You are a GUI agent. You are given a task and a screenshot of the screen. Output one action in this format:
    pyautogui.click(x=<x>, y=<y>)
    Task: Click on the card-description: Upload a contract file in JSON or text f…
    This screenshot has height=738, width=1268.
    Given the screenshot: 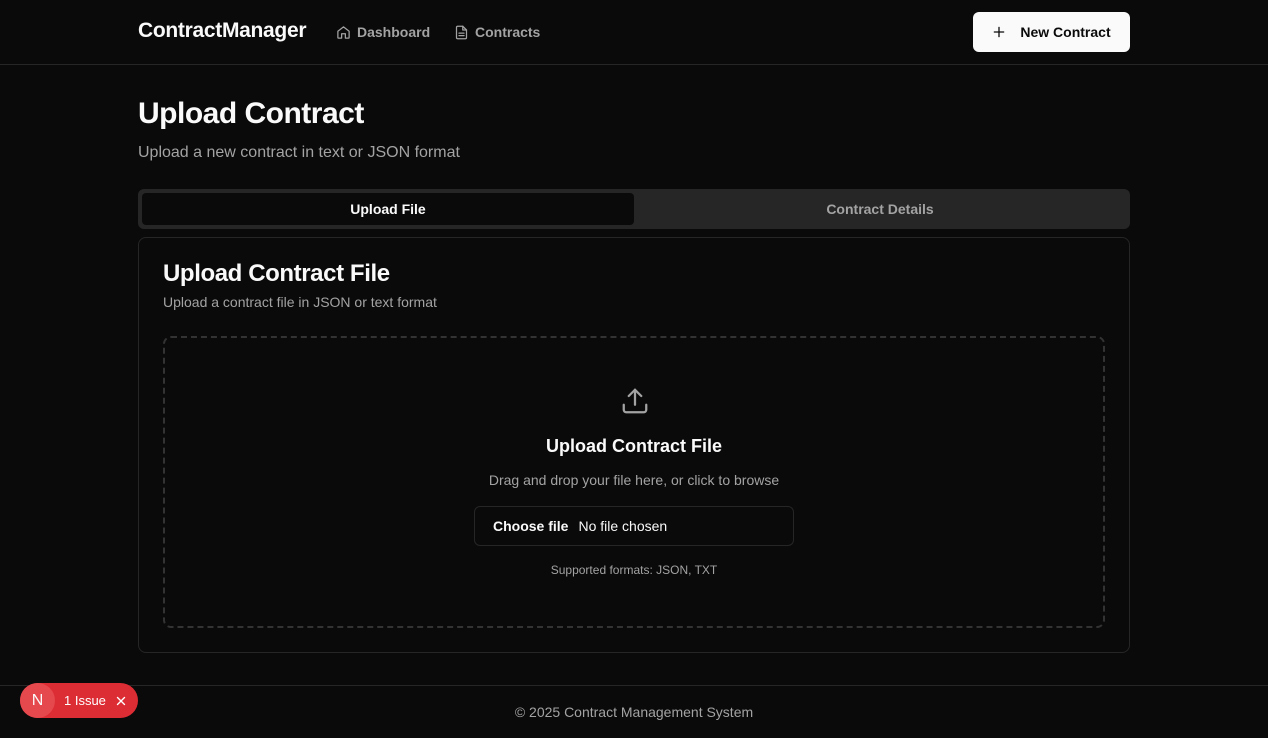 What is the action you would take?
    pyautogui.click(x=300, y=302)
    